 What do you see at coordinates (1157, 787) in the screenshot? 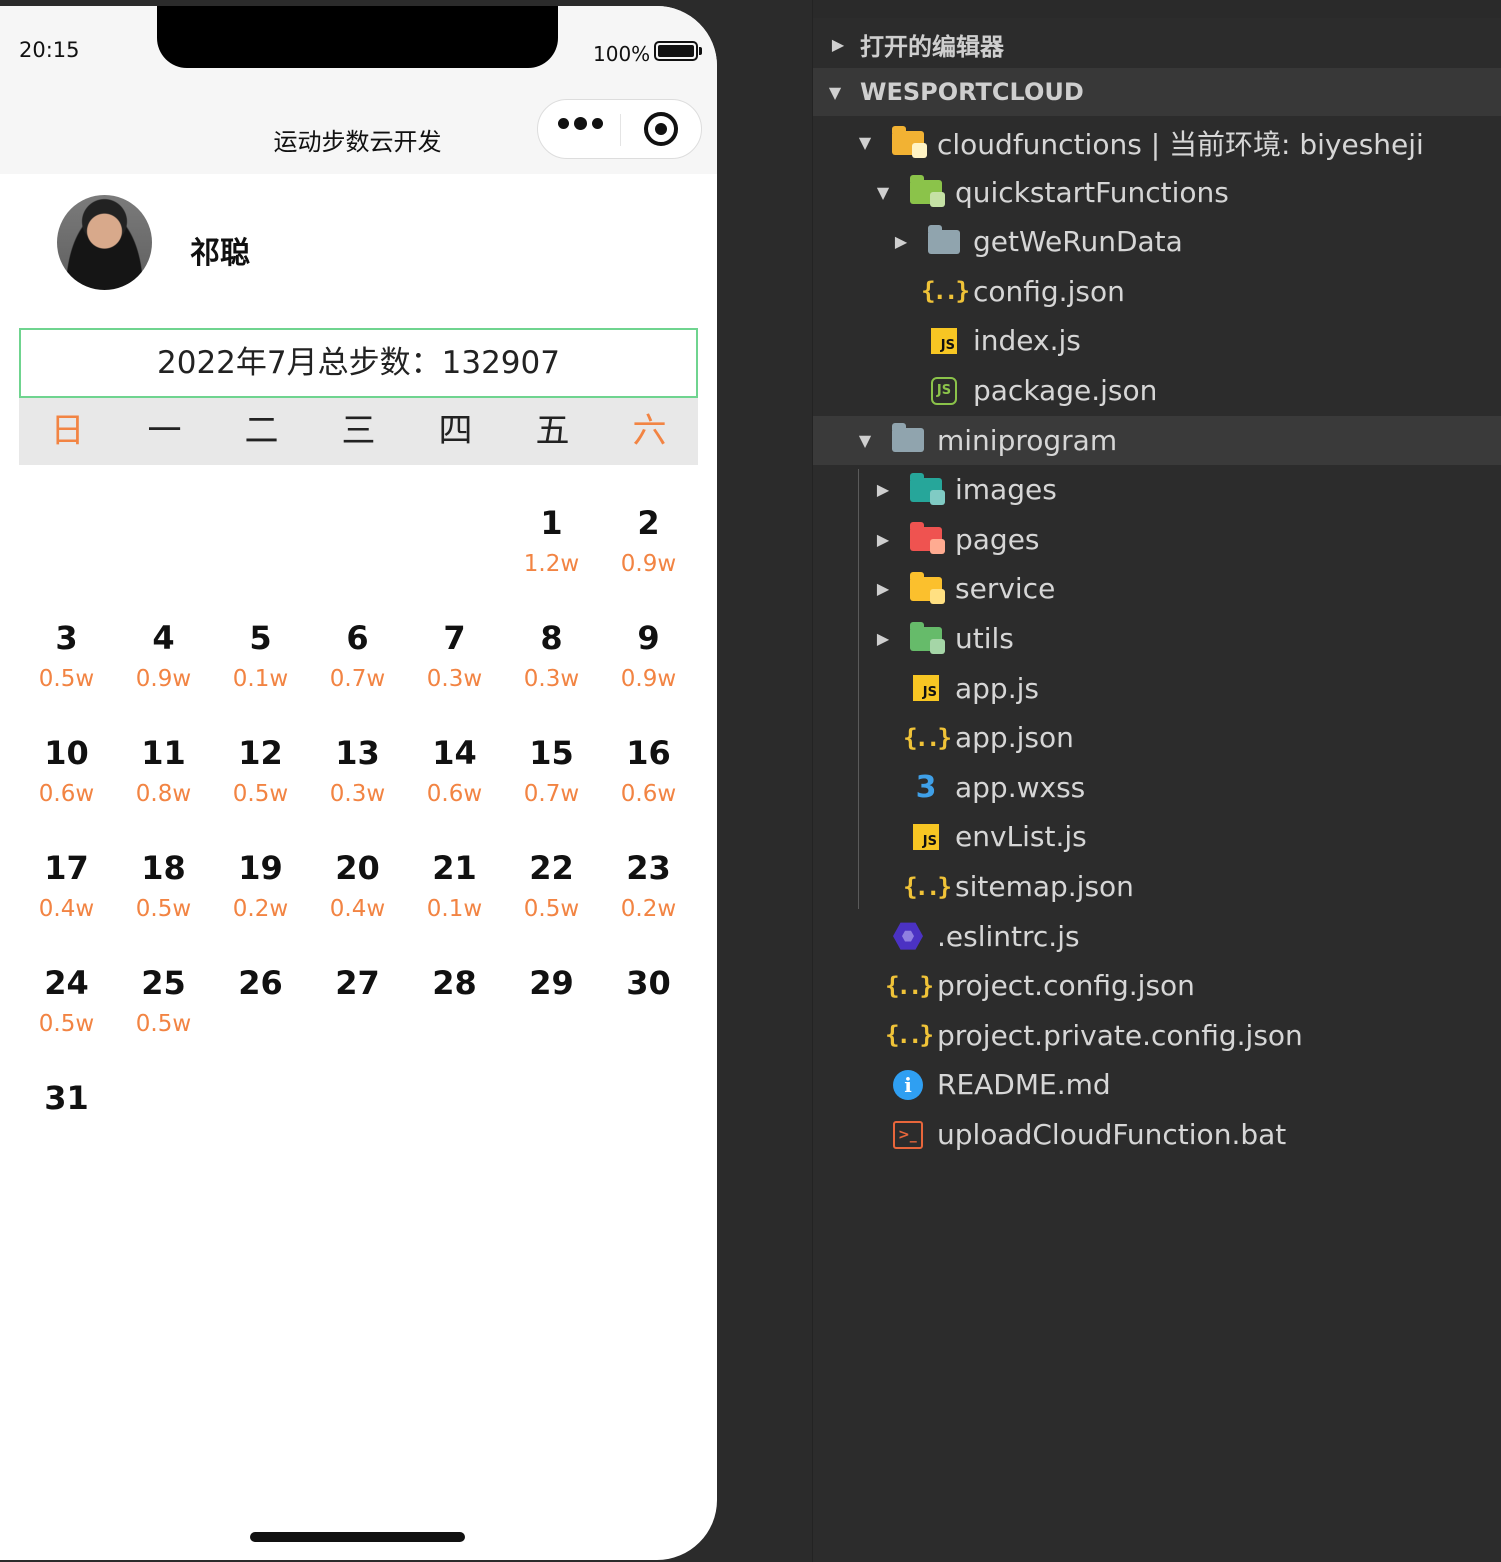
I see `tree-item: 3 app.wxss` at bounding box center [1157, 787].